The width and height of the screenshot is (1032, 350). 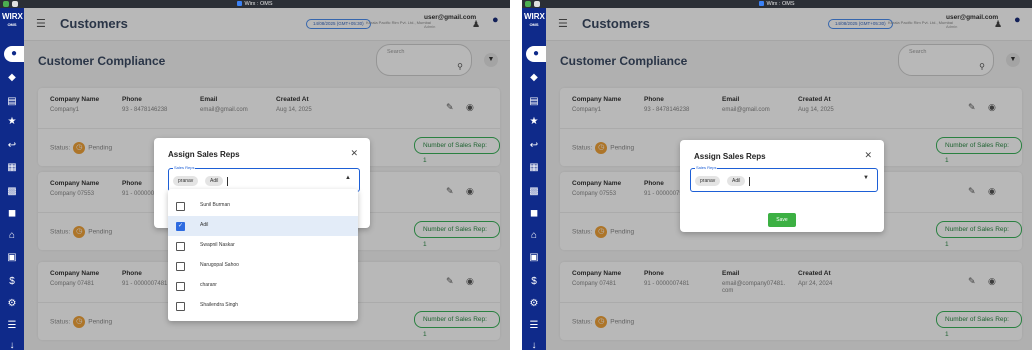 What do you see at coordinates (263, 306) in the screenshot?
I see `option-shailendra-singh: Shailendra Singh` at bounding box center [263, 306].